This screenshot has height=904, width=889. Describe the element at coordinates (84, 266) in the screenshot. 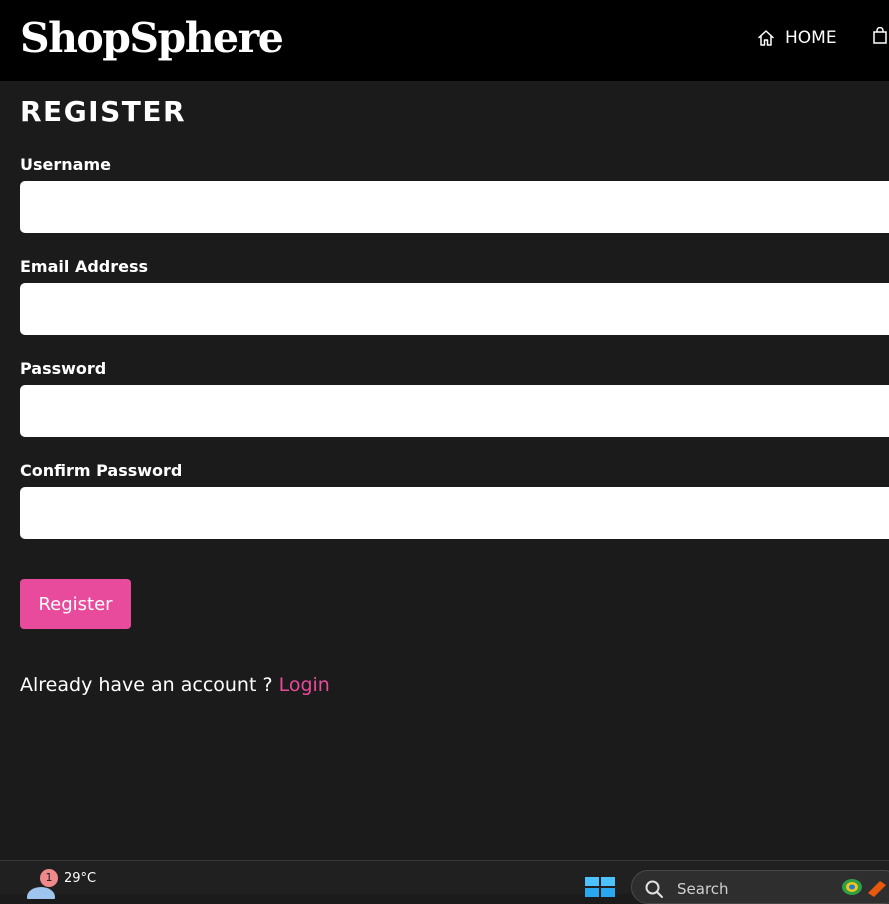

I see `email-label: Email Address` at that location.